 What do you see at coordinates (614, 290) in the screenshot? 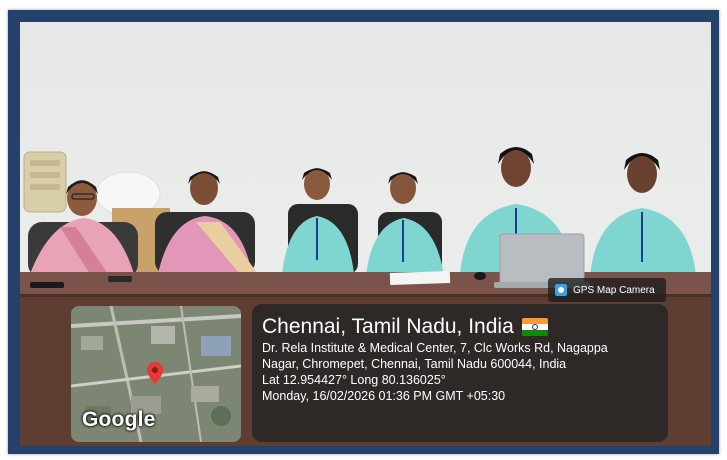
I see `gps-map-camera-label: GPS Map Camera` at bounding box center [614, 290].